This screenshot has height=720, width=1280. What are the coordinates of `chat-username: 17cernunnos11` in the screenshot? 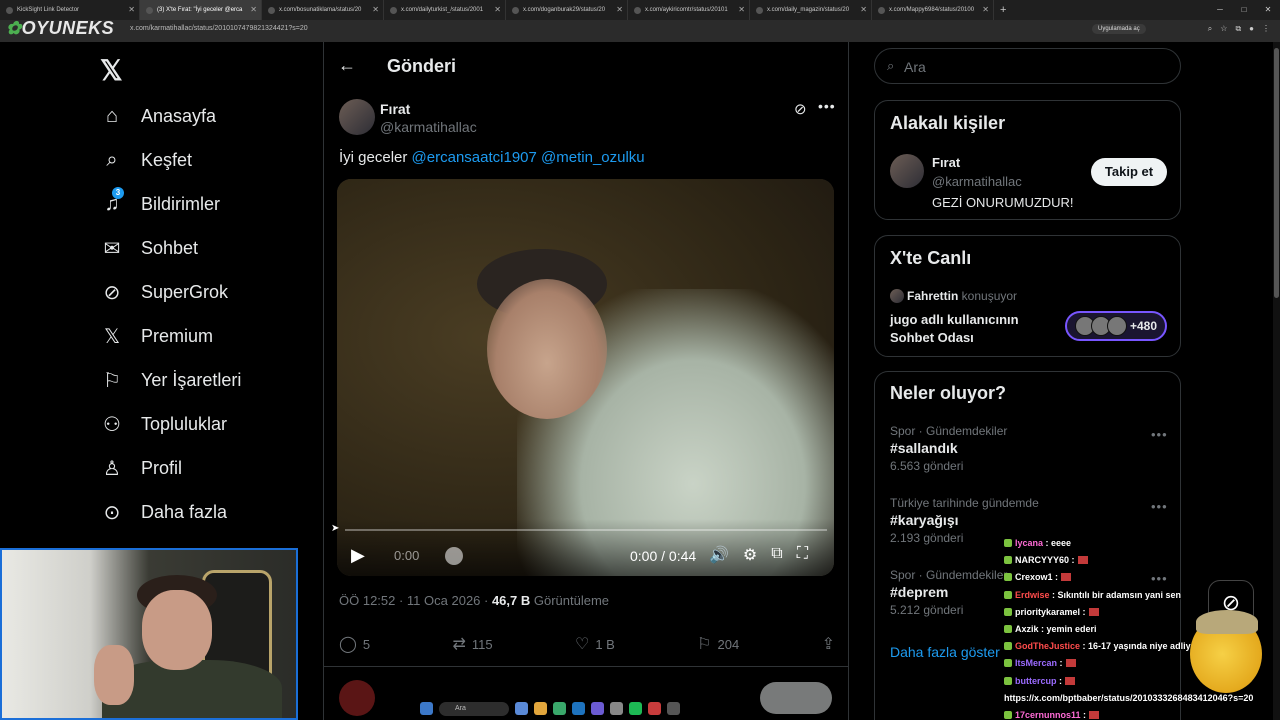 It's located at (1048, 715).